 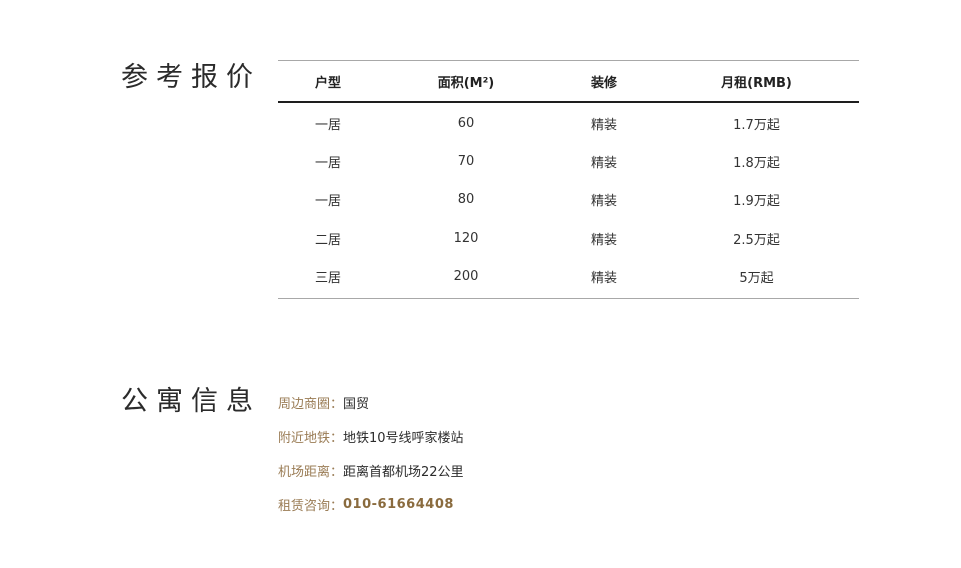 What do you see at coordinates (466, 162) in the screenshot?
I see `cell-area: 70` at bounding box center [466, 162].